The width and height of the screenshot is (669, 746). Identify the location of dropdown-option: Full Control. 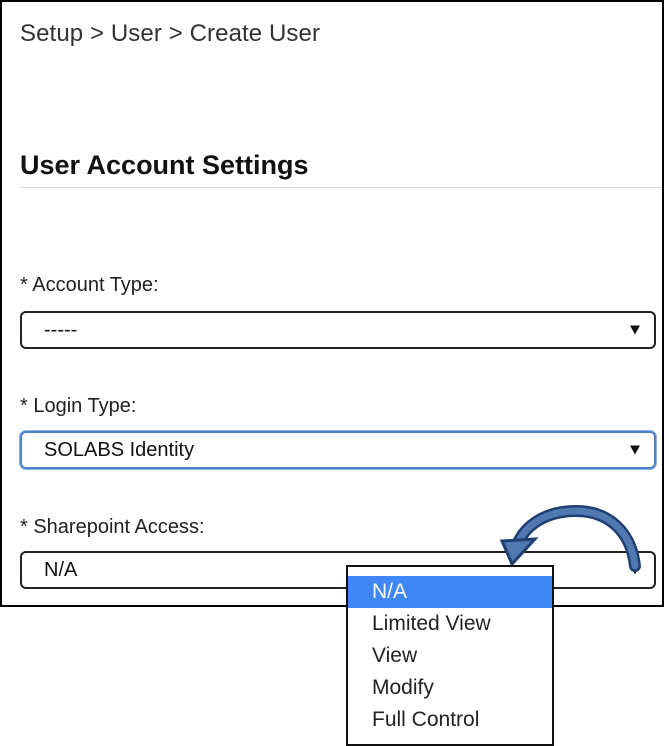
(450, 720).